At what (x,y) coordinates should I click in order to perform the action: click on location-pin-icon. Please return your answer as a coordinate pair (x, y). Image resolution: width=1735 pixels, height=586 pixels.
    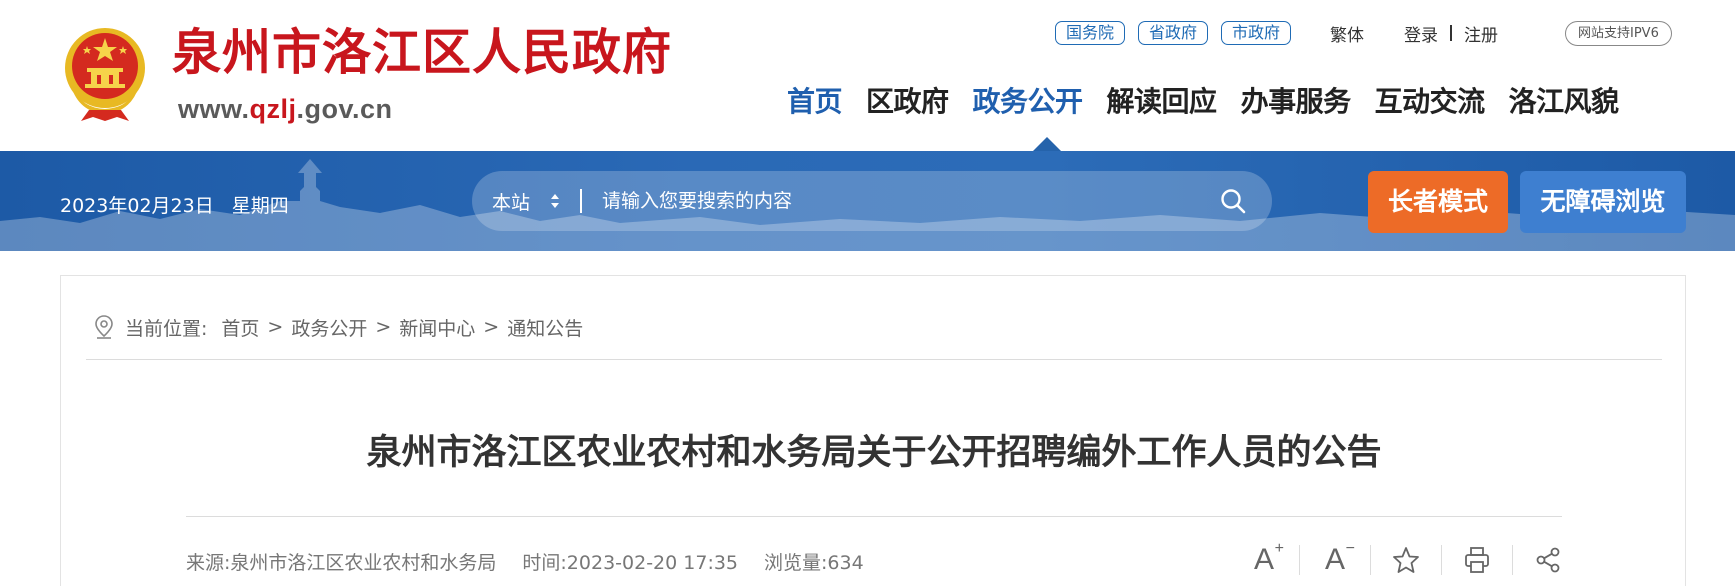
    Looking at the image, I should click on (104, 327).